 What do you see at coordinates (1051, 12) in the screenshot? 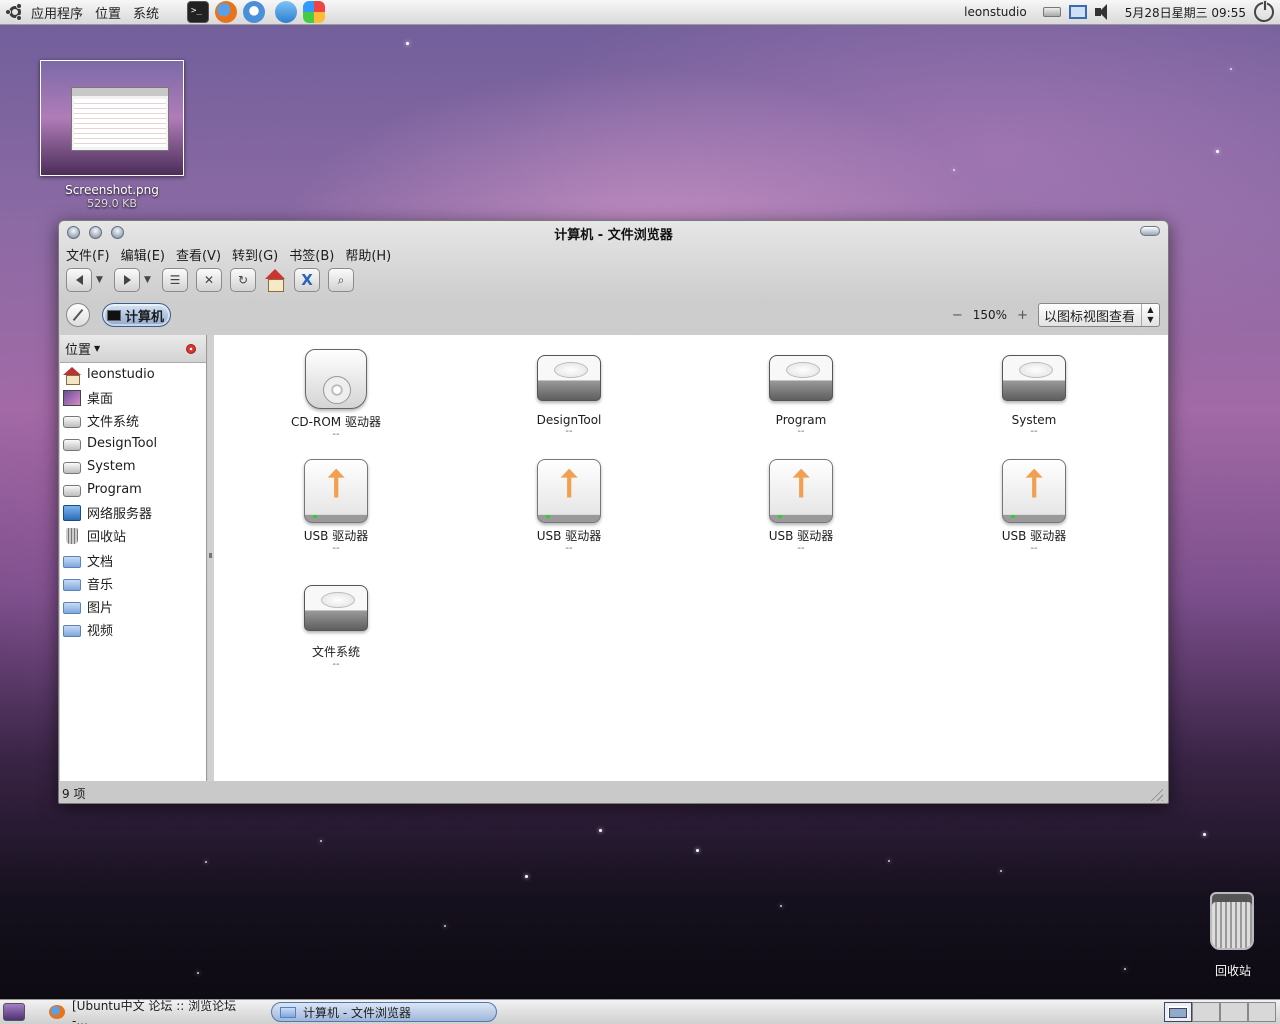
I see `printer-icon` at bounding box center [1051, 12].